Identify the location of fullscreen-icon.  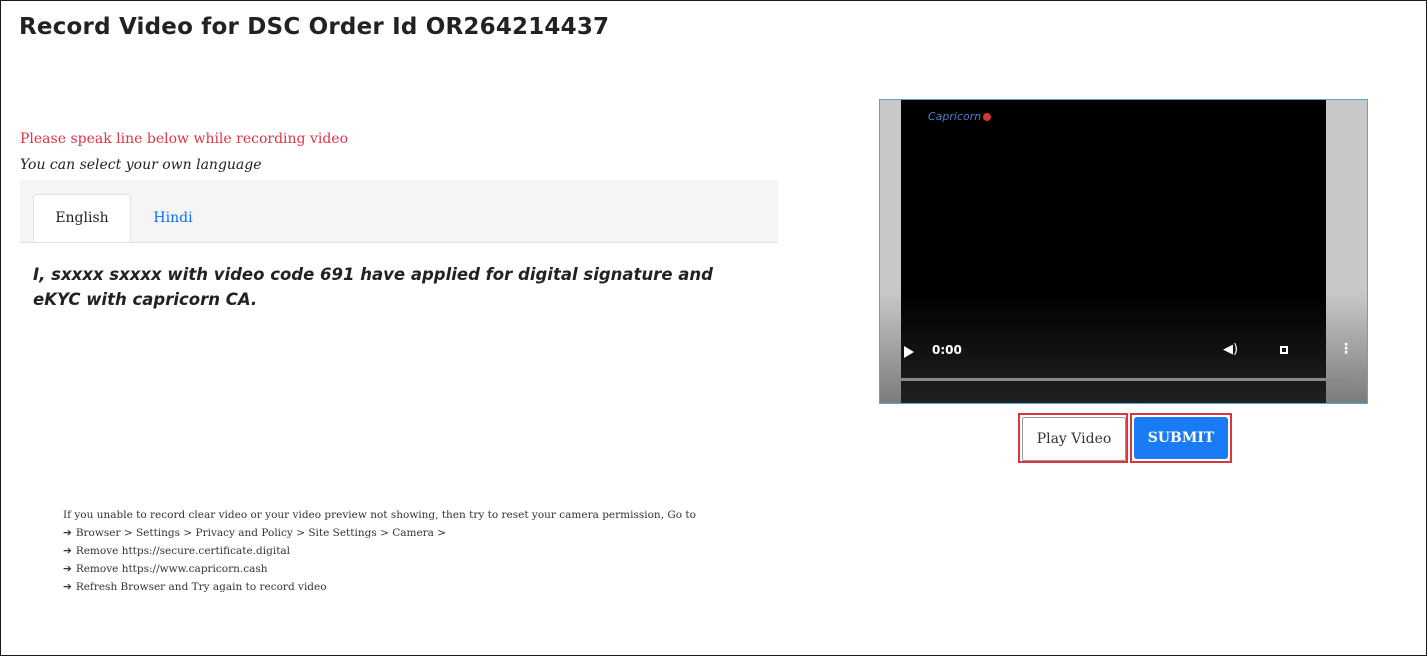
(1284, 350).